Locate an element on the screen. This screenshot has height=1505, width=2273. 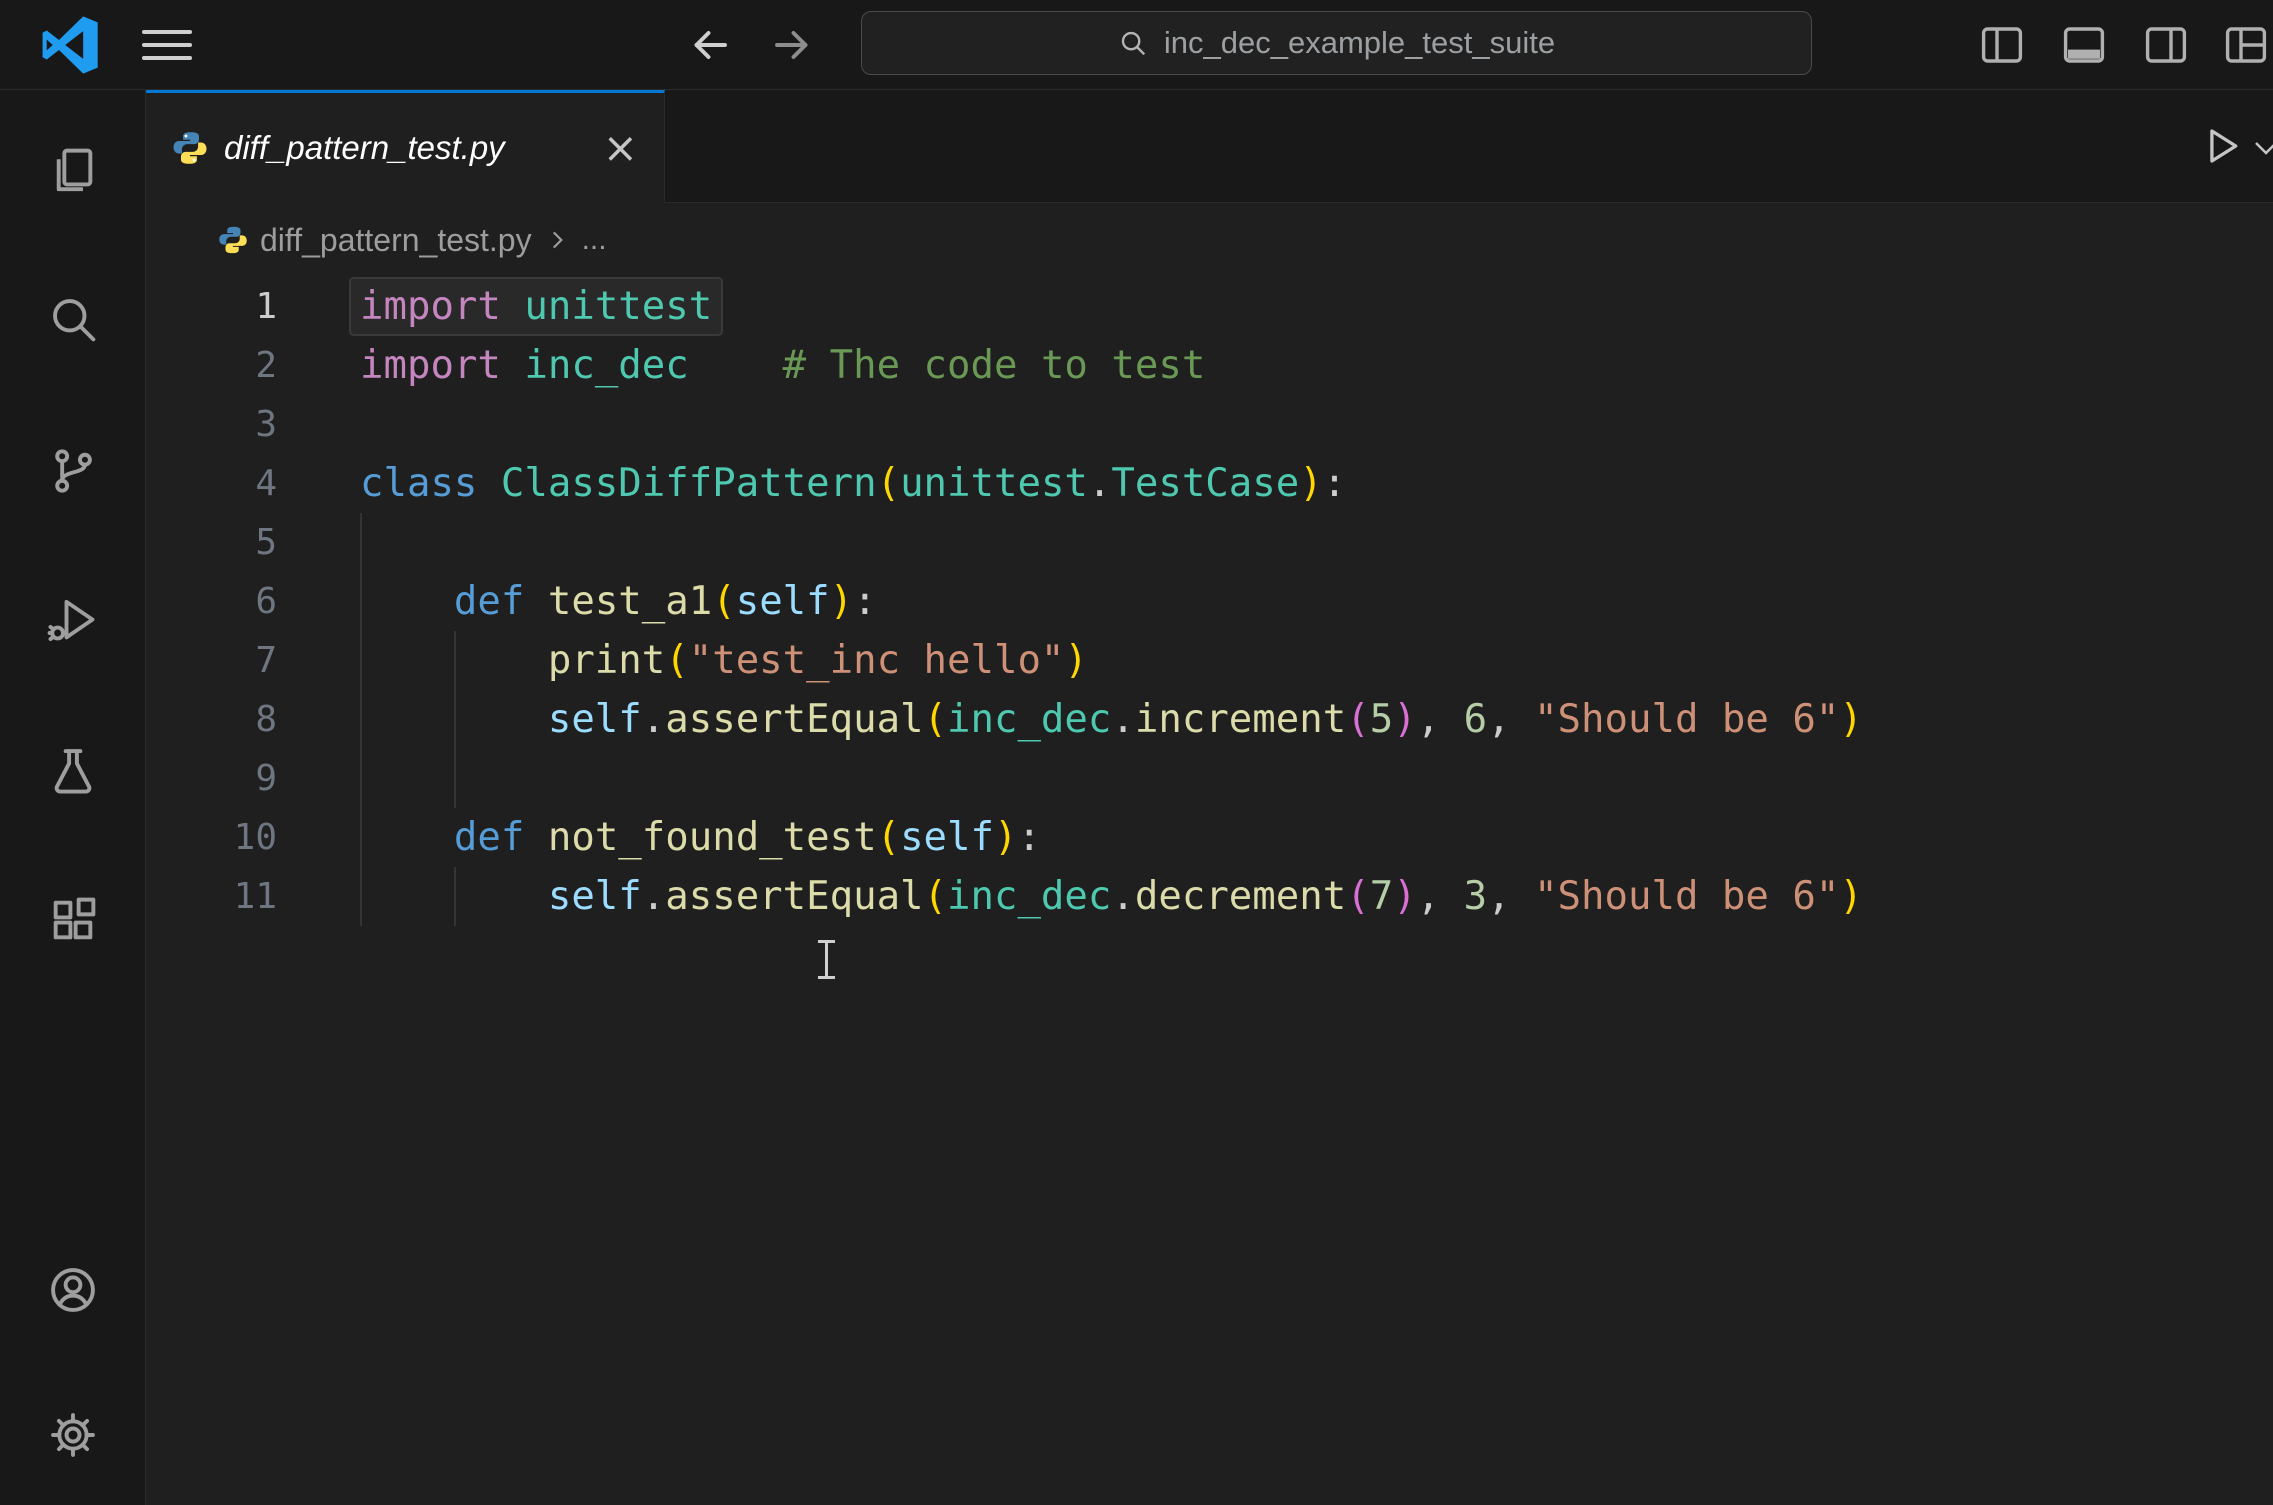
line-number: 1 is located at coordinates (211, 306).